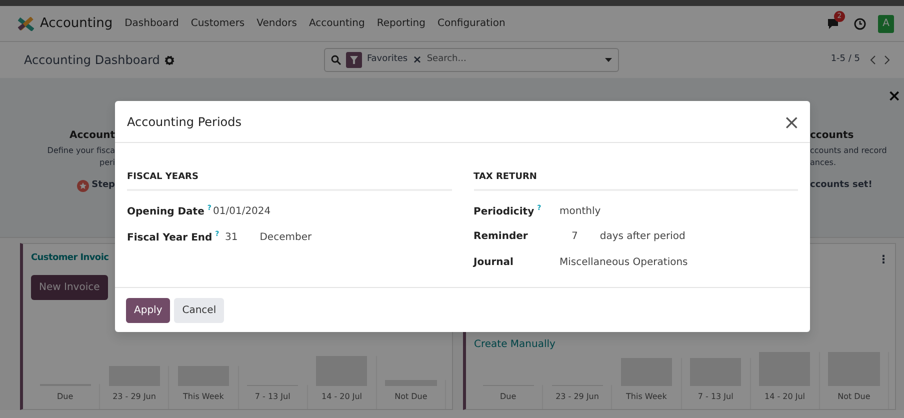 The width and height of the screenshot is (904, 418). Describe the element at coordinates (824, 163) in the screenshot. I see `step-description: ances.` at that location.